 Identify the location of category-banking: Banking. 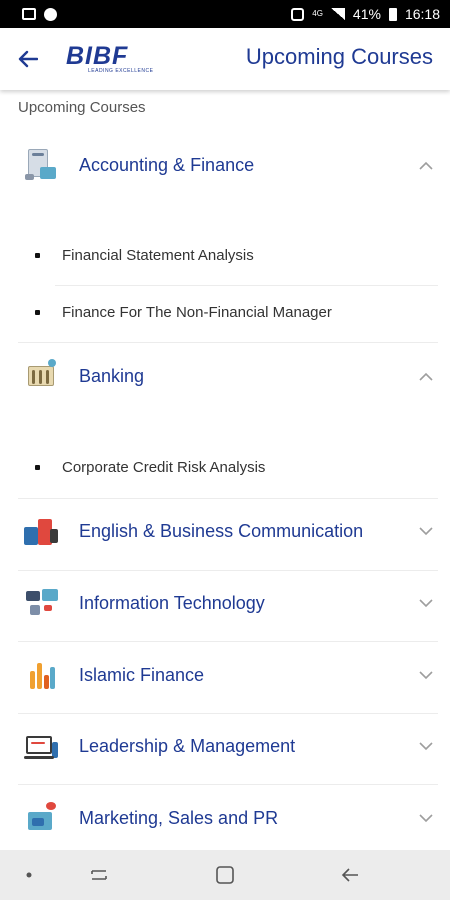
(228, 376).